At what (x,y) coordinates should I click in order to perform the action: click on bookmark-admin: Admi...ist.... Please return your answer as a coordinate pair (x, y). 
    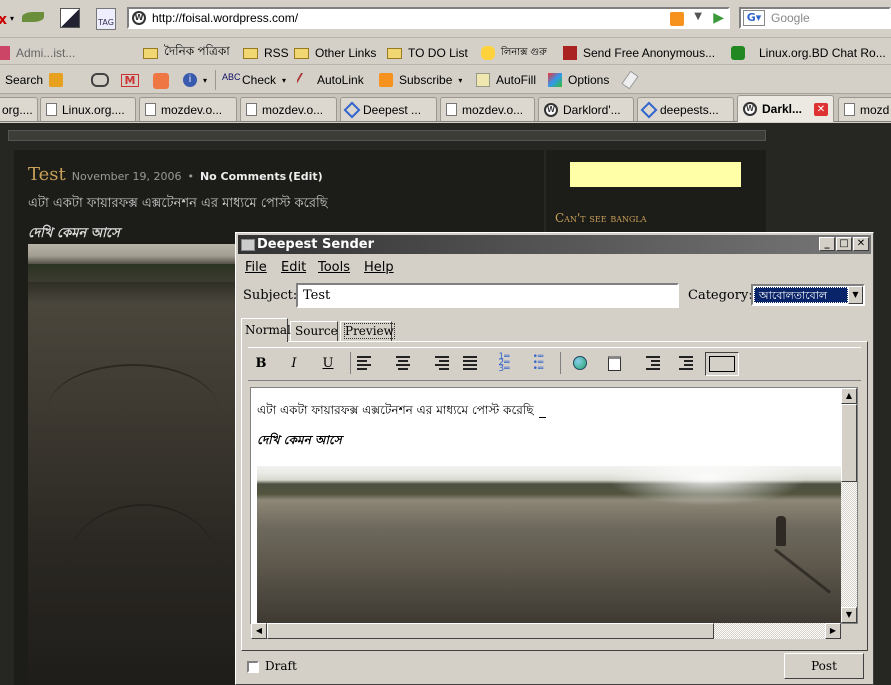
    Looking at the image, I should click on (37, 53).